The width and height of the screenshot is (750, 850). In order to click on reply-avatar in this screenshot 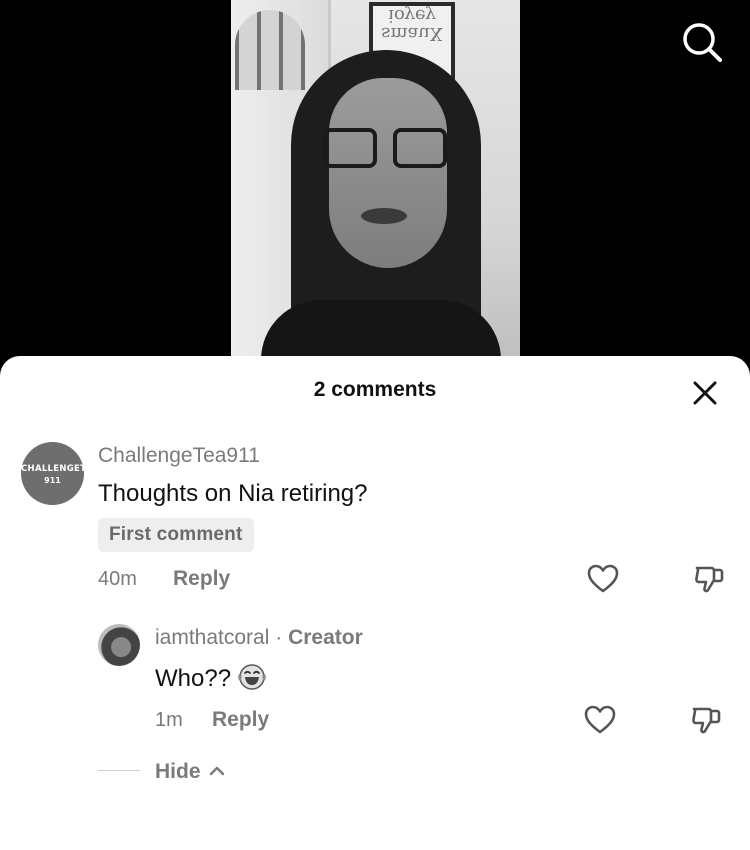, I will do `click(119, 645)`.